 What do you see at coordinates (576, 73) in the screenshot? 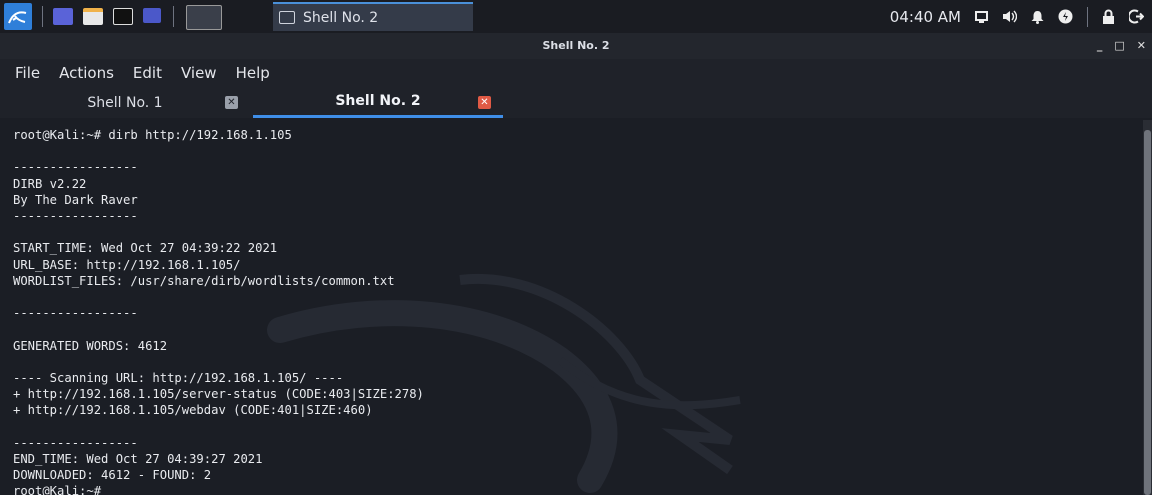
I see `menu-bar: File Actions Edit View Help` at bounding box center [576, 73].